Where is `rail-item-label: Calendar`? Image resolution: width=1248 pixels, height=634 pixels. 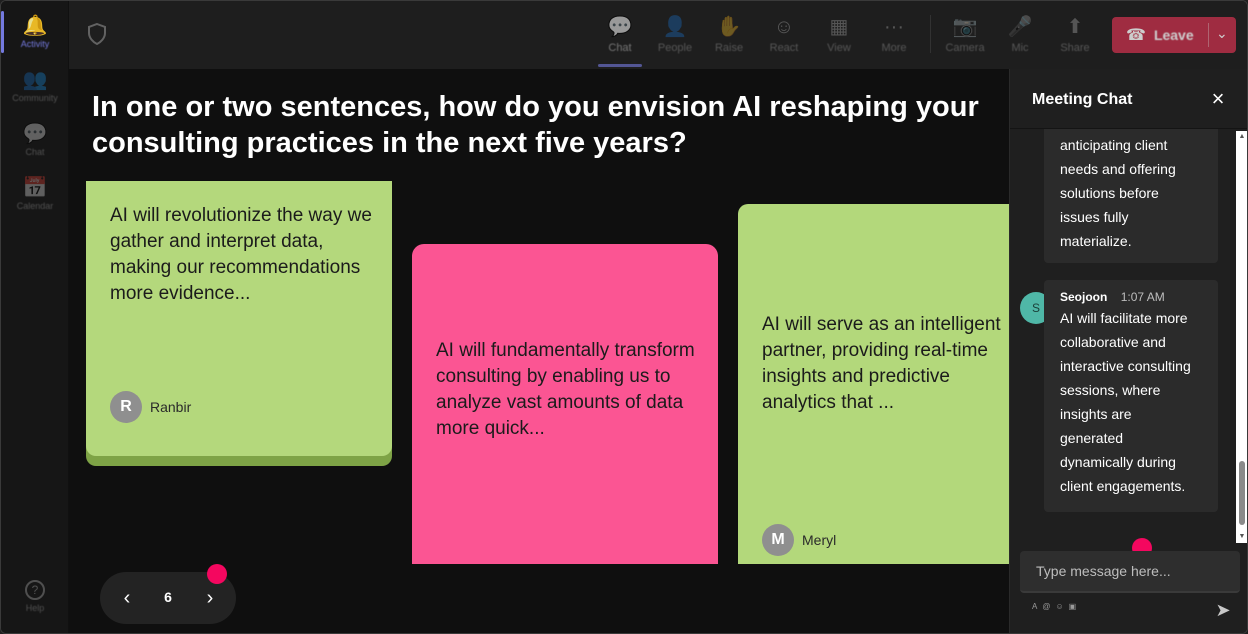
rail-item-label: Calendar is located at coordinates (35, 205).